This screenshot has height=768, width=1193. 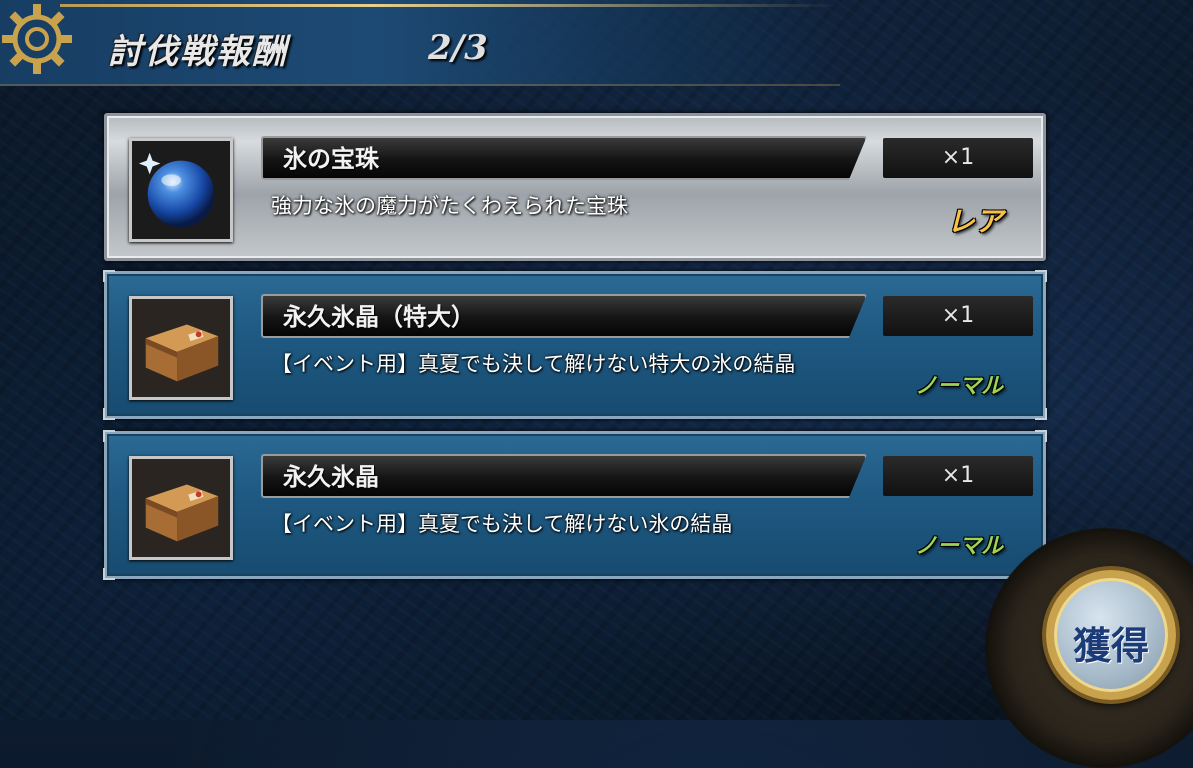 I want to click on item-name: 永久氷晶（特大）, so click(x=564, y=316).